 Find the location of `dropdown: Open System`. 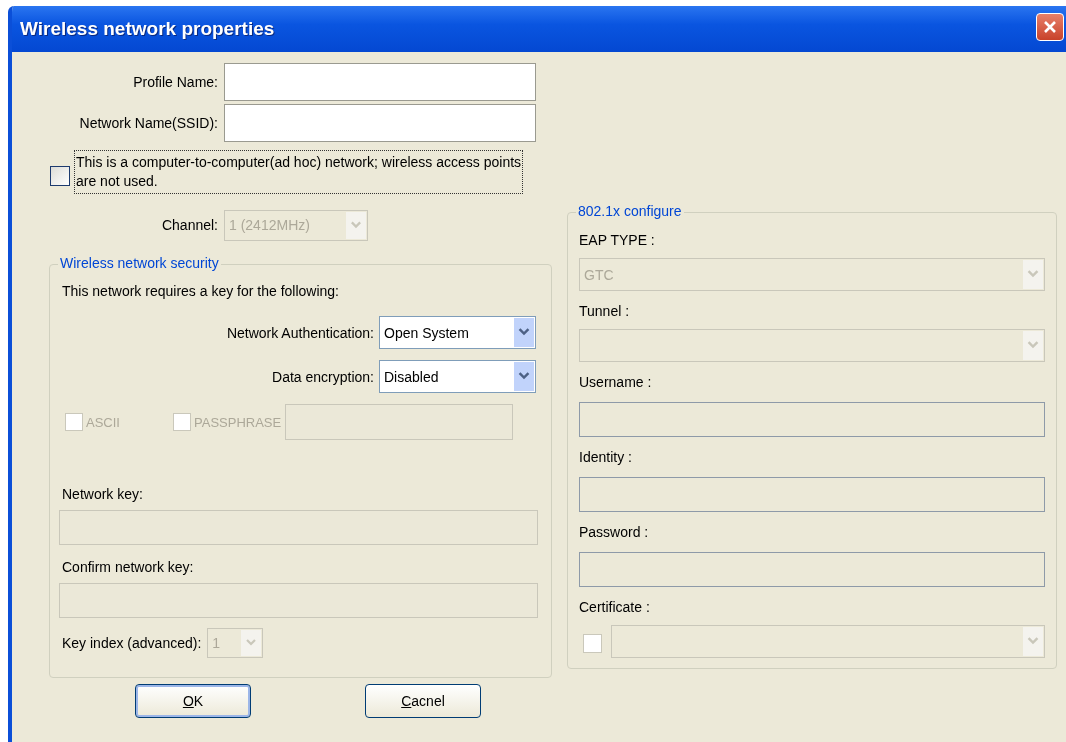

dropdown: Open System is located at coordinates (457, 332).